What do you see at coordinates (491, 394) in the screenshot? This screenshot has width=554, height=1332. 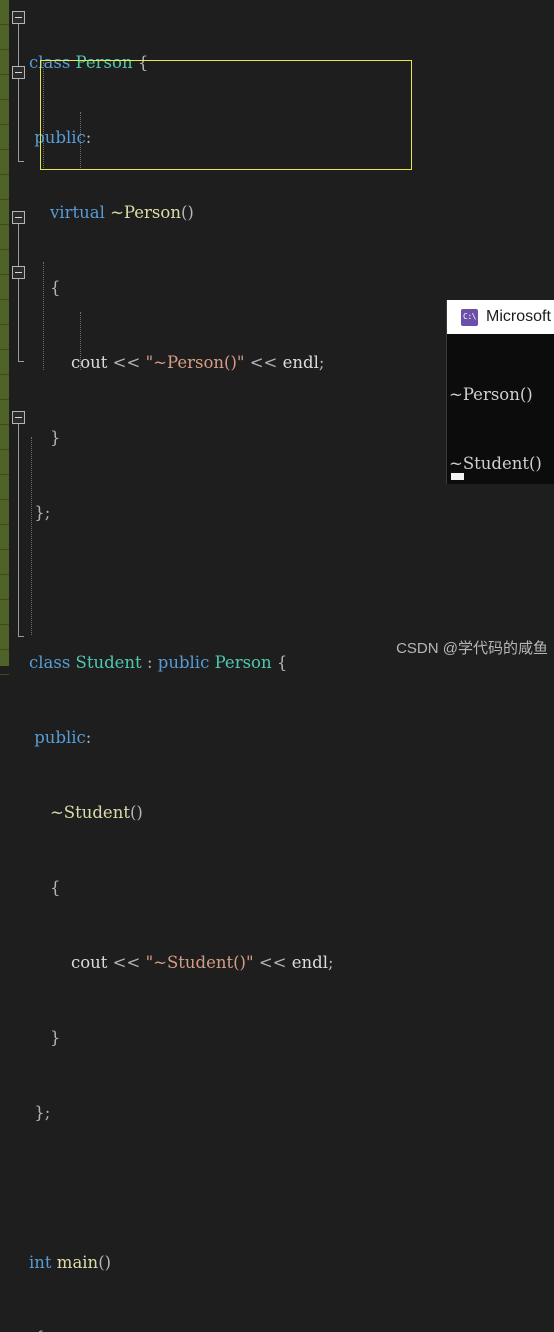 I see `console-output-line: ~Person()` at bounding box center [491, 394].